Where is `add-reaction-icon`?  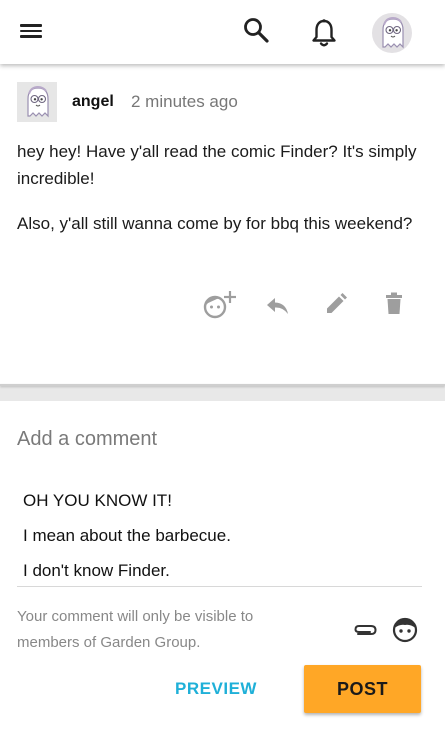 add-reaction-icon is located at coordinates (220, 305).